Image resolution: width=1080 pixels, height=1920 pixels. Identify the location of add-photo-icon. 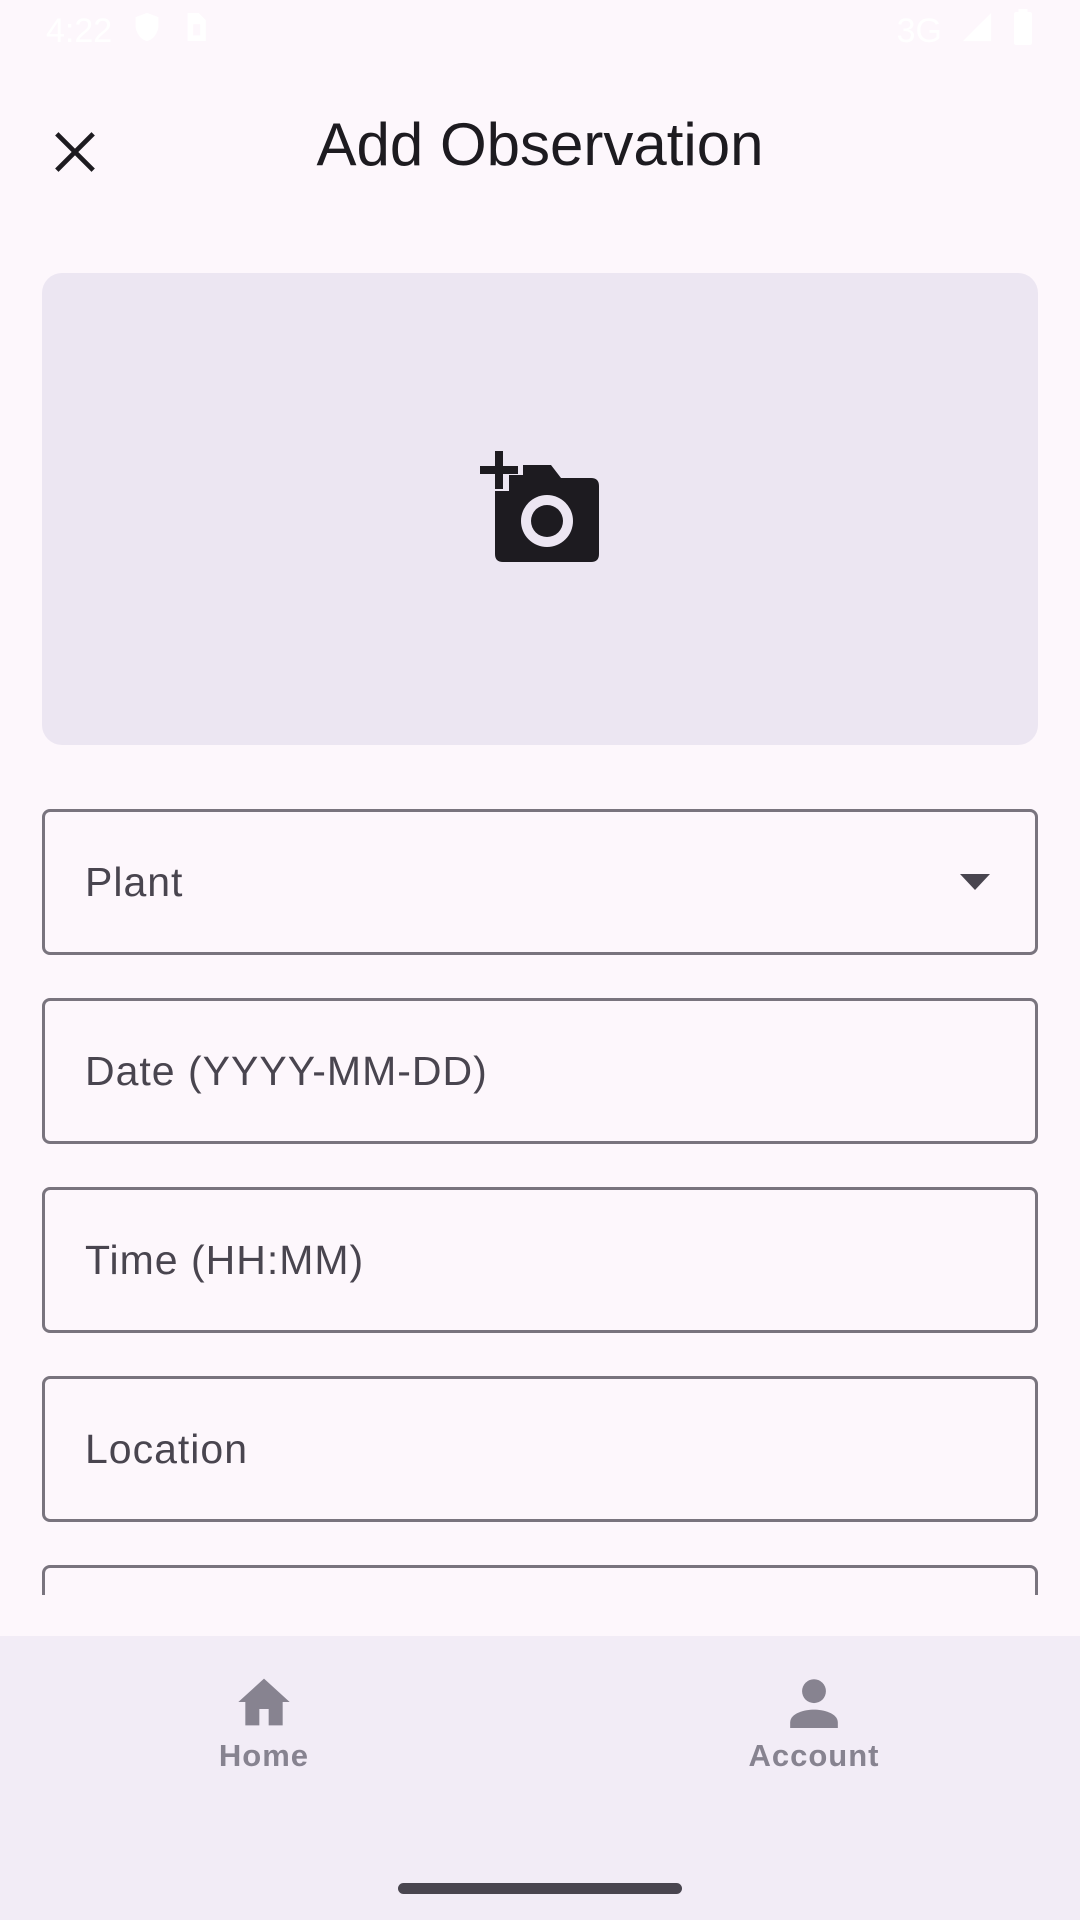
(539, 506).